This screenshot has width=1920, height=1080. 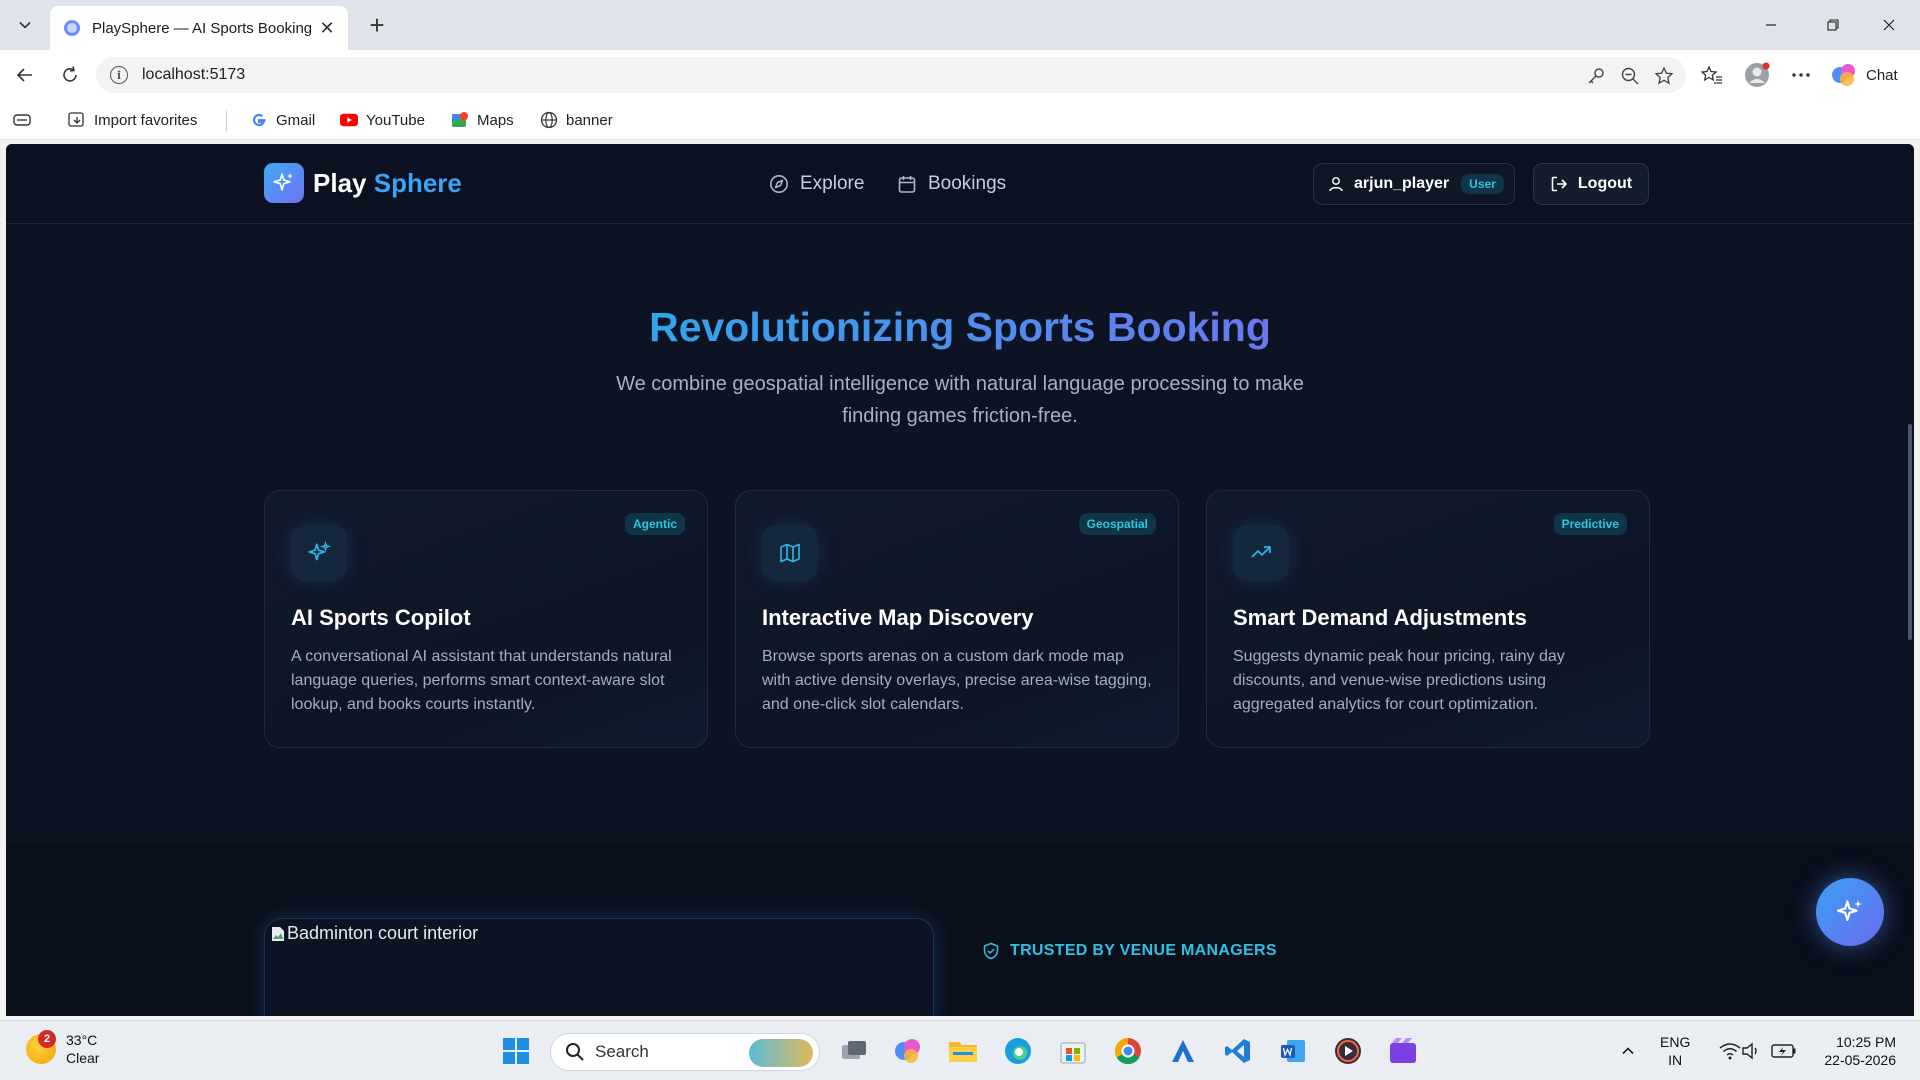 What do you see at coordinates (132, 120) in the screenshot?
I see `bookmark-import-favorites: Import favorites` at bounding box center [132, 120].